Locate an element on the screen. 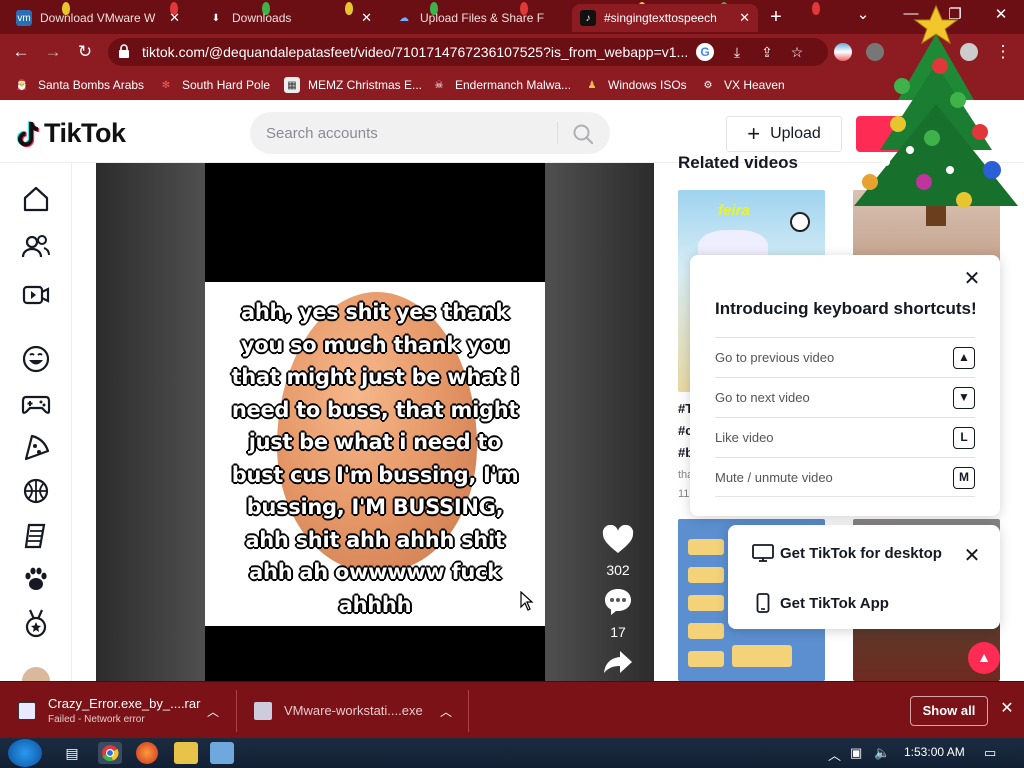 The width and height of the screenshot is (1024, 768). home-icon is located at coordinates (36, 199).